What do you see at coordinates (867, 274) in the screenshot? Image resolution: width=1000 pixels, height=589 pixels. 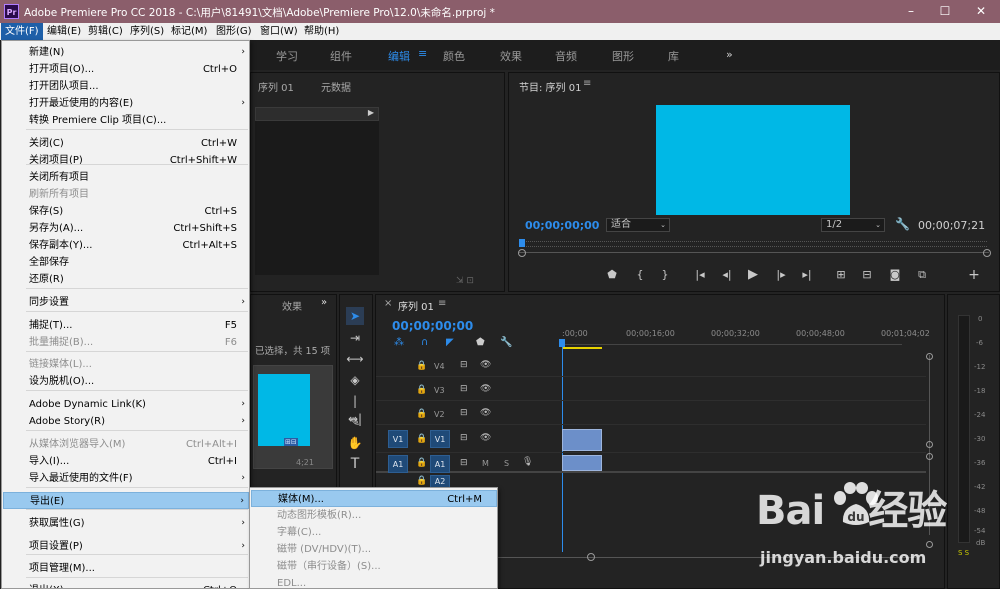 I see `extract-icon: ⊟` at bounding box center [867, 274].